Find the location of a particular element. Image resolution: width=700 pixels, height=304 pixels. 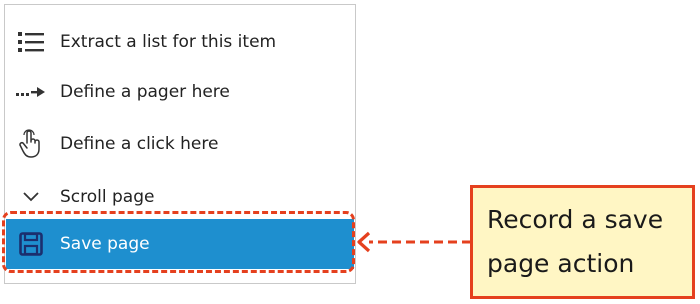

menu-item-define-click: Define a click here is located at coordinates (180, 144).